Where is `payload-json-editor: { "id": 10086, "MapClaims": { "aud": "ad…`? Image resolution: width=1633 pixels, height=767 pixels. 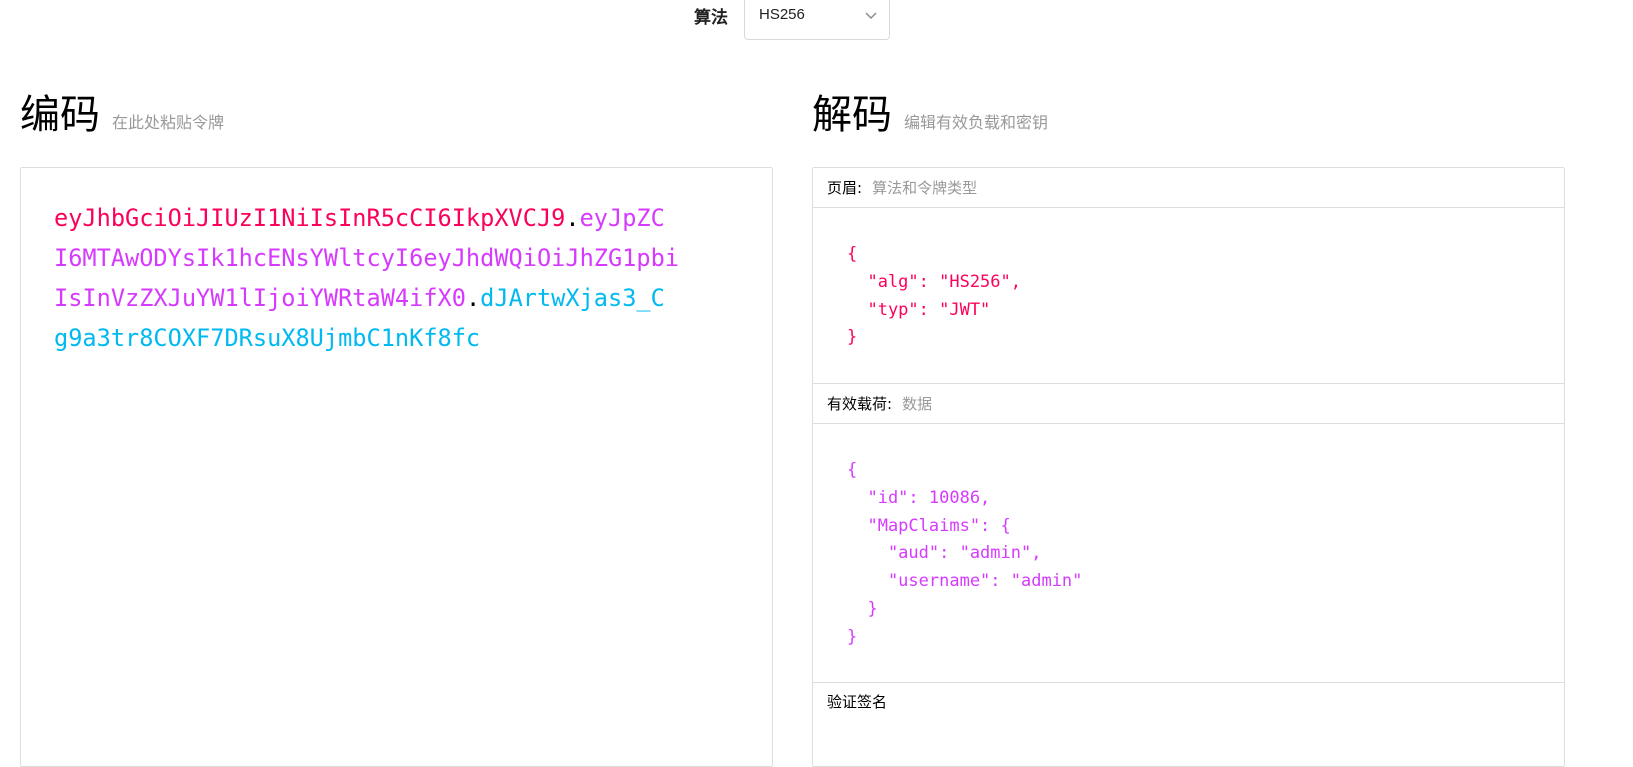 payload-json-editor: { "id": 10086, "MapClaims": { "aud": "ad… is located at coordinates (964, 554).